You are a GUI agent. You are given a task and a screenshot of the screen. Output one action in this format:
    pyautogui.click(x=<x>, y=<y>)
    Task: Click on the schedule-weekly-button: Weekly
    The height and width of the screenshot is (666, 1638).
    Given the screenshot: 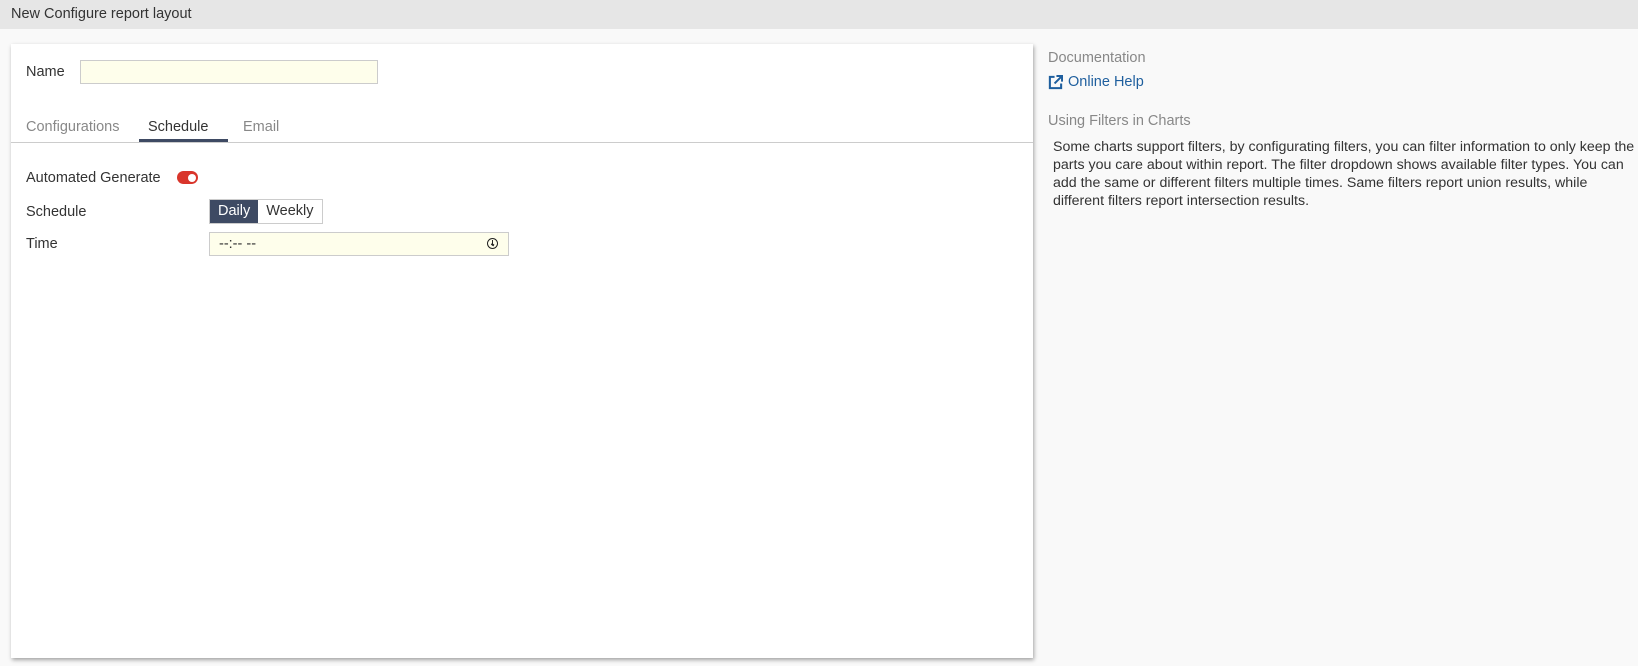 What is the action you would take?
    pyautogui.click(x=289, y=211)
    